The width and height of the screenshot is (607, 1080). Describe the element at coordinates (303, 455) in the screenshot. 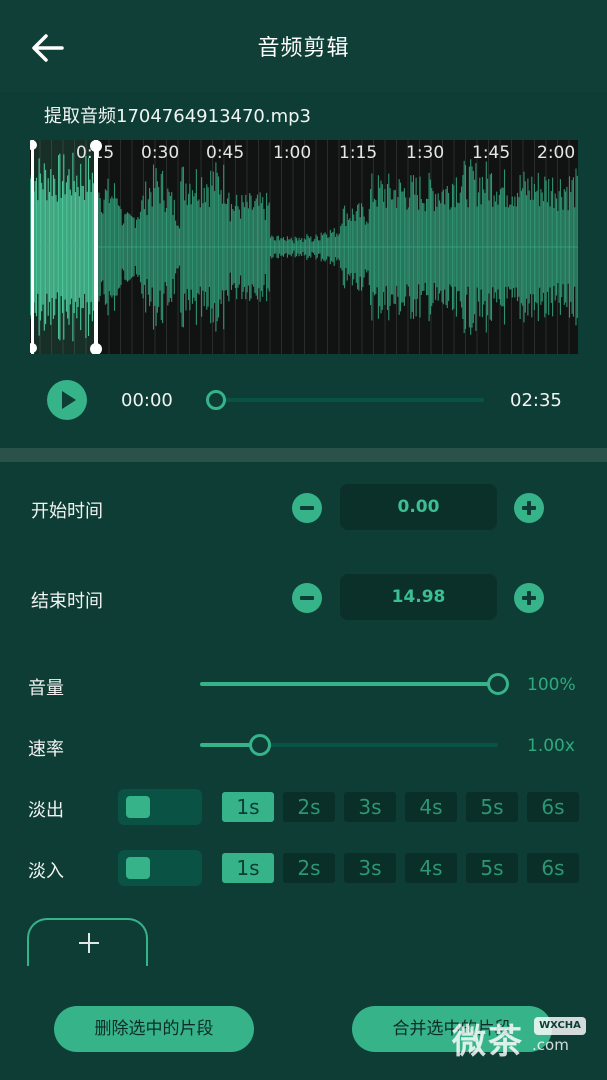

I see `section-divider` at that location.